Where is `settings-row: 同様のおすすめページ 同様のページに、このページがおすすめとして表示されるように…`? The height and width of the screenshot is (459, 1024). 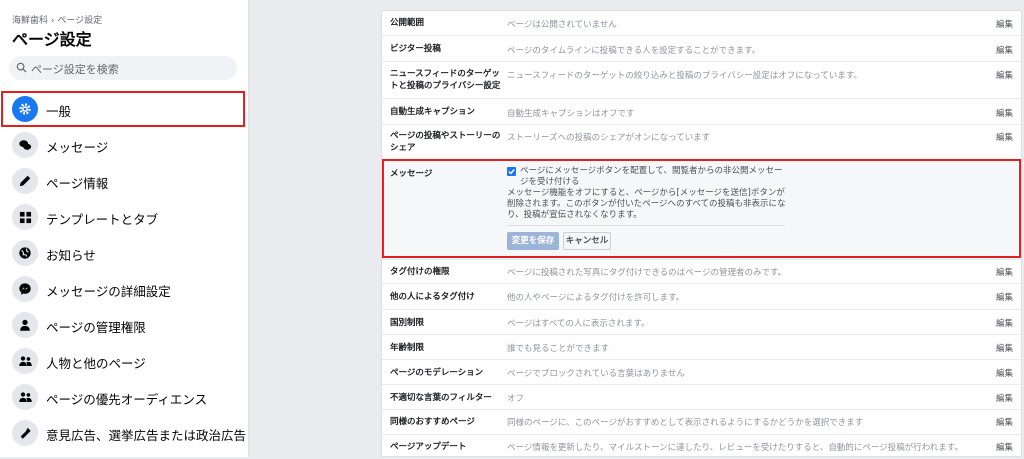 settings-row: 同様のおすすめページ 同様のページに、このページがおすすめとして表示されるように… is located at coordinates (701, 422).